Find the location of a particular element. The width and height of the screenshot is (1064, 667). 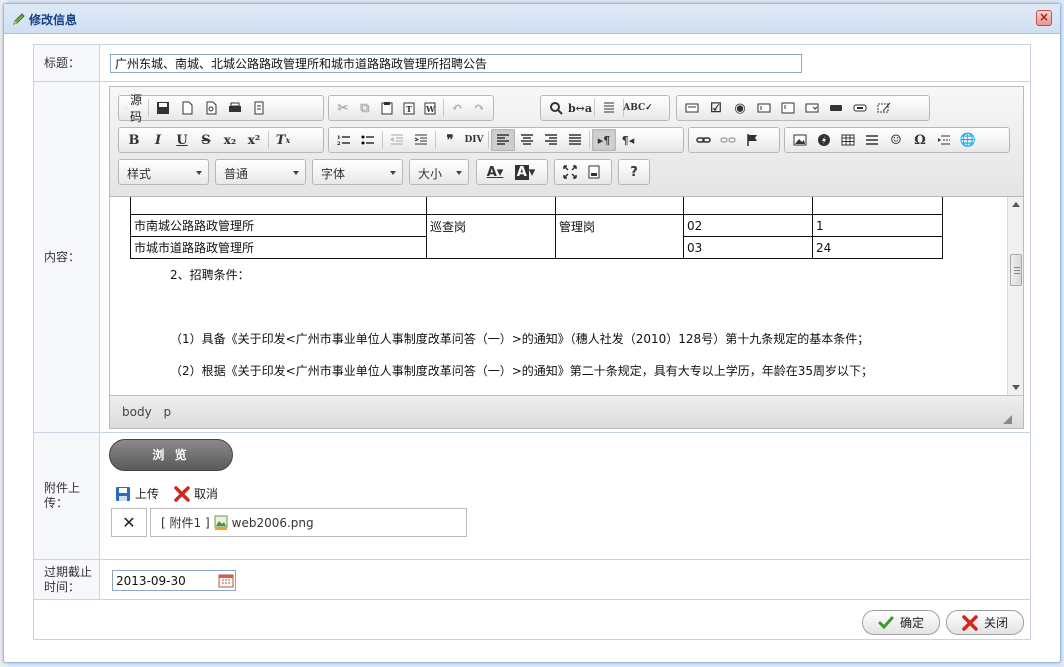

button-field-icon is located at coordinates (836, 108).